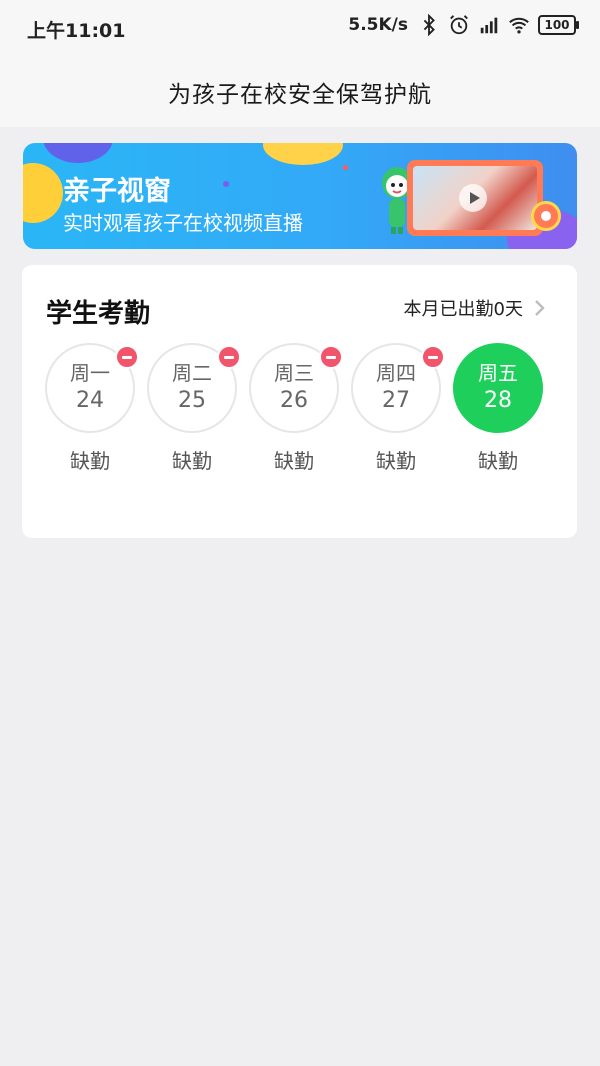 The width and height of the screenshot is (600, 1066). I want to click on day-weekday: 周五, so click(498, 373).